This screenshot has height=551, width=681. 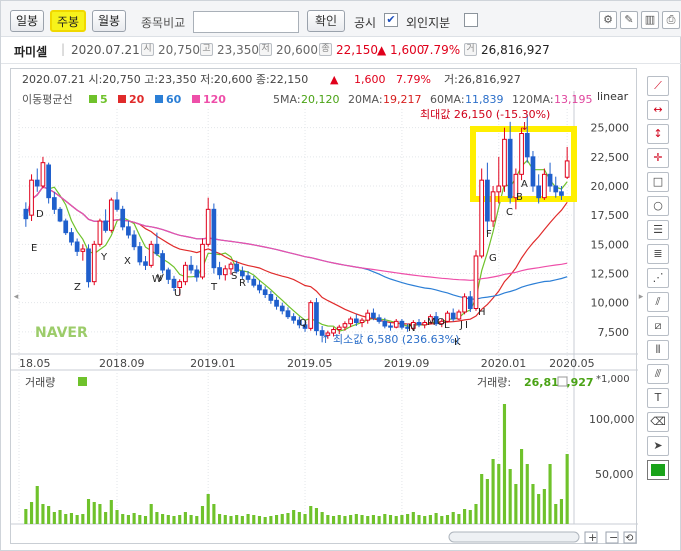 I want to click on x-tick-label: 2020.05, so click(x=572, y=363).